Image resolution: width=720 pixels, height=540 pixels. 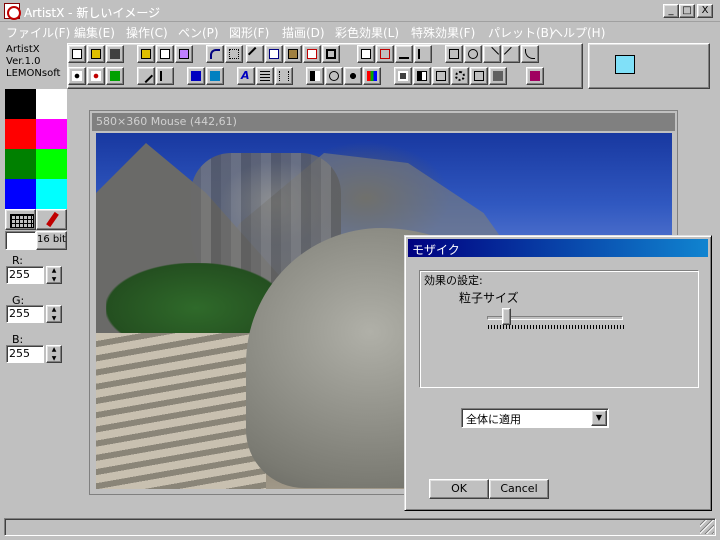 What do you see at coordinates (530, 54) in the screenshot?
I see `curve-tool-icon` at bounding box center [530, 54].